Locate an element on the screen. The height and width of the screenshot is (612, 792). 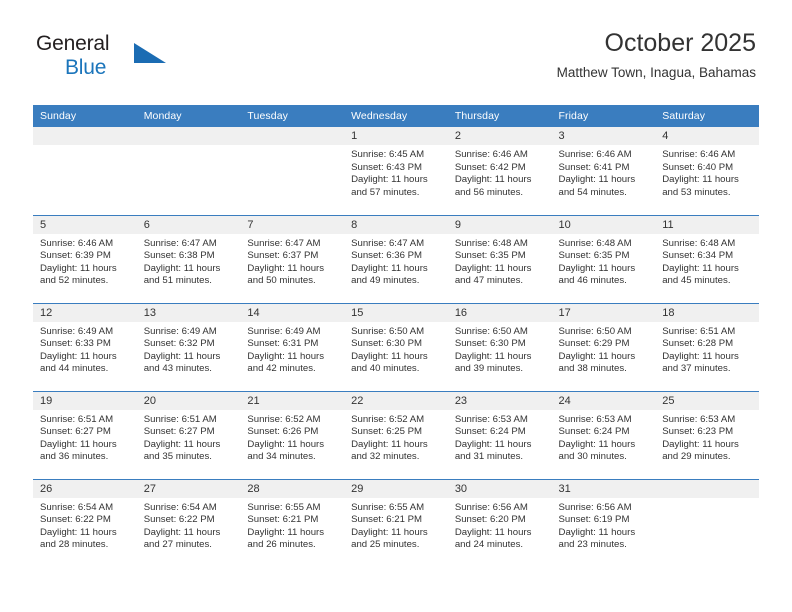
day-number: 23 is located at coordinates (499, 400).